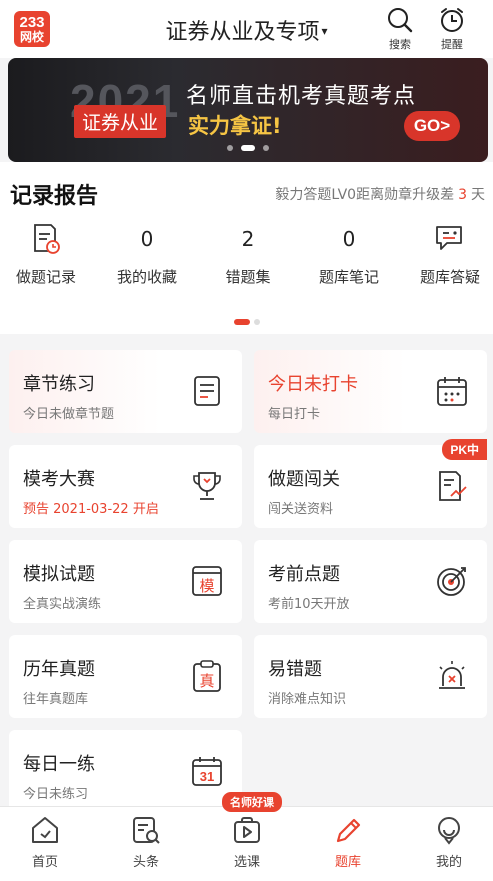 Image resolution: width=493 pixels, height=881 pixels. What do you see at coordinates (348, 830) in the screenshot?
I see `pencil-icon` at bounding box center [348, 830].